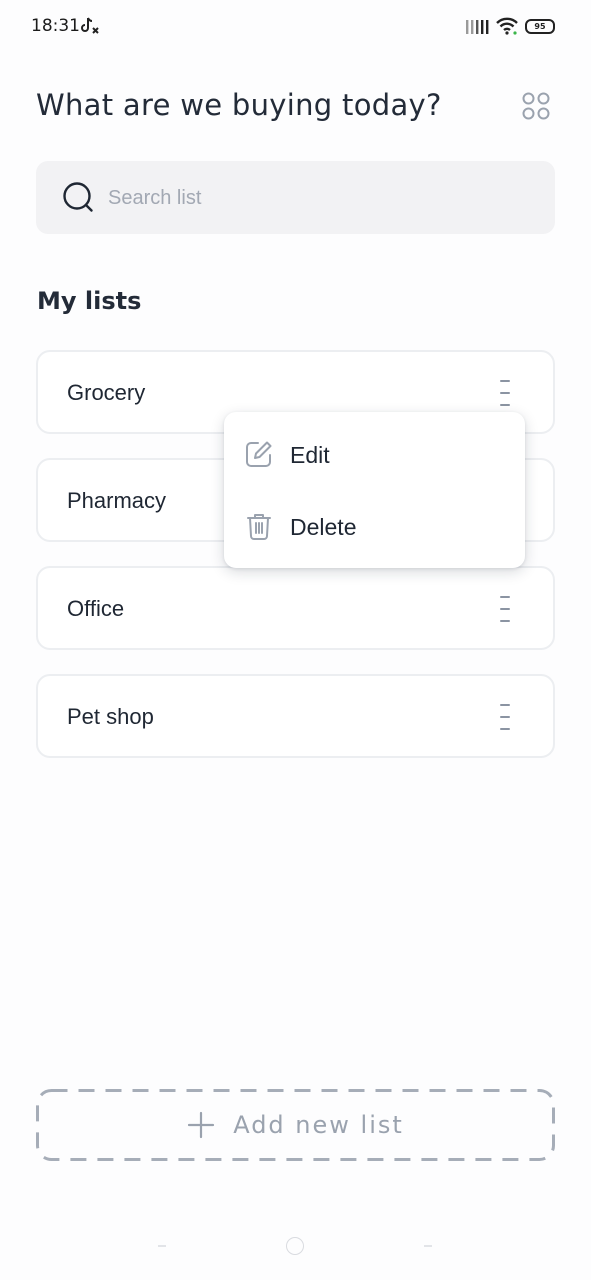  I want to click on status-time: 18:31, so click(55, 26).